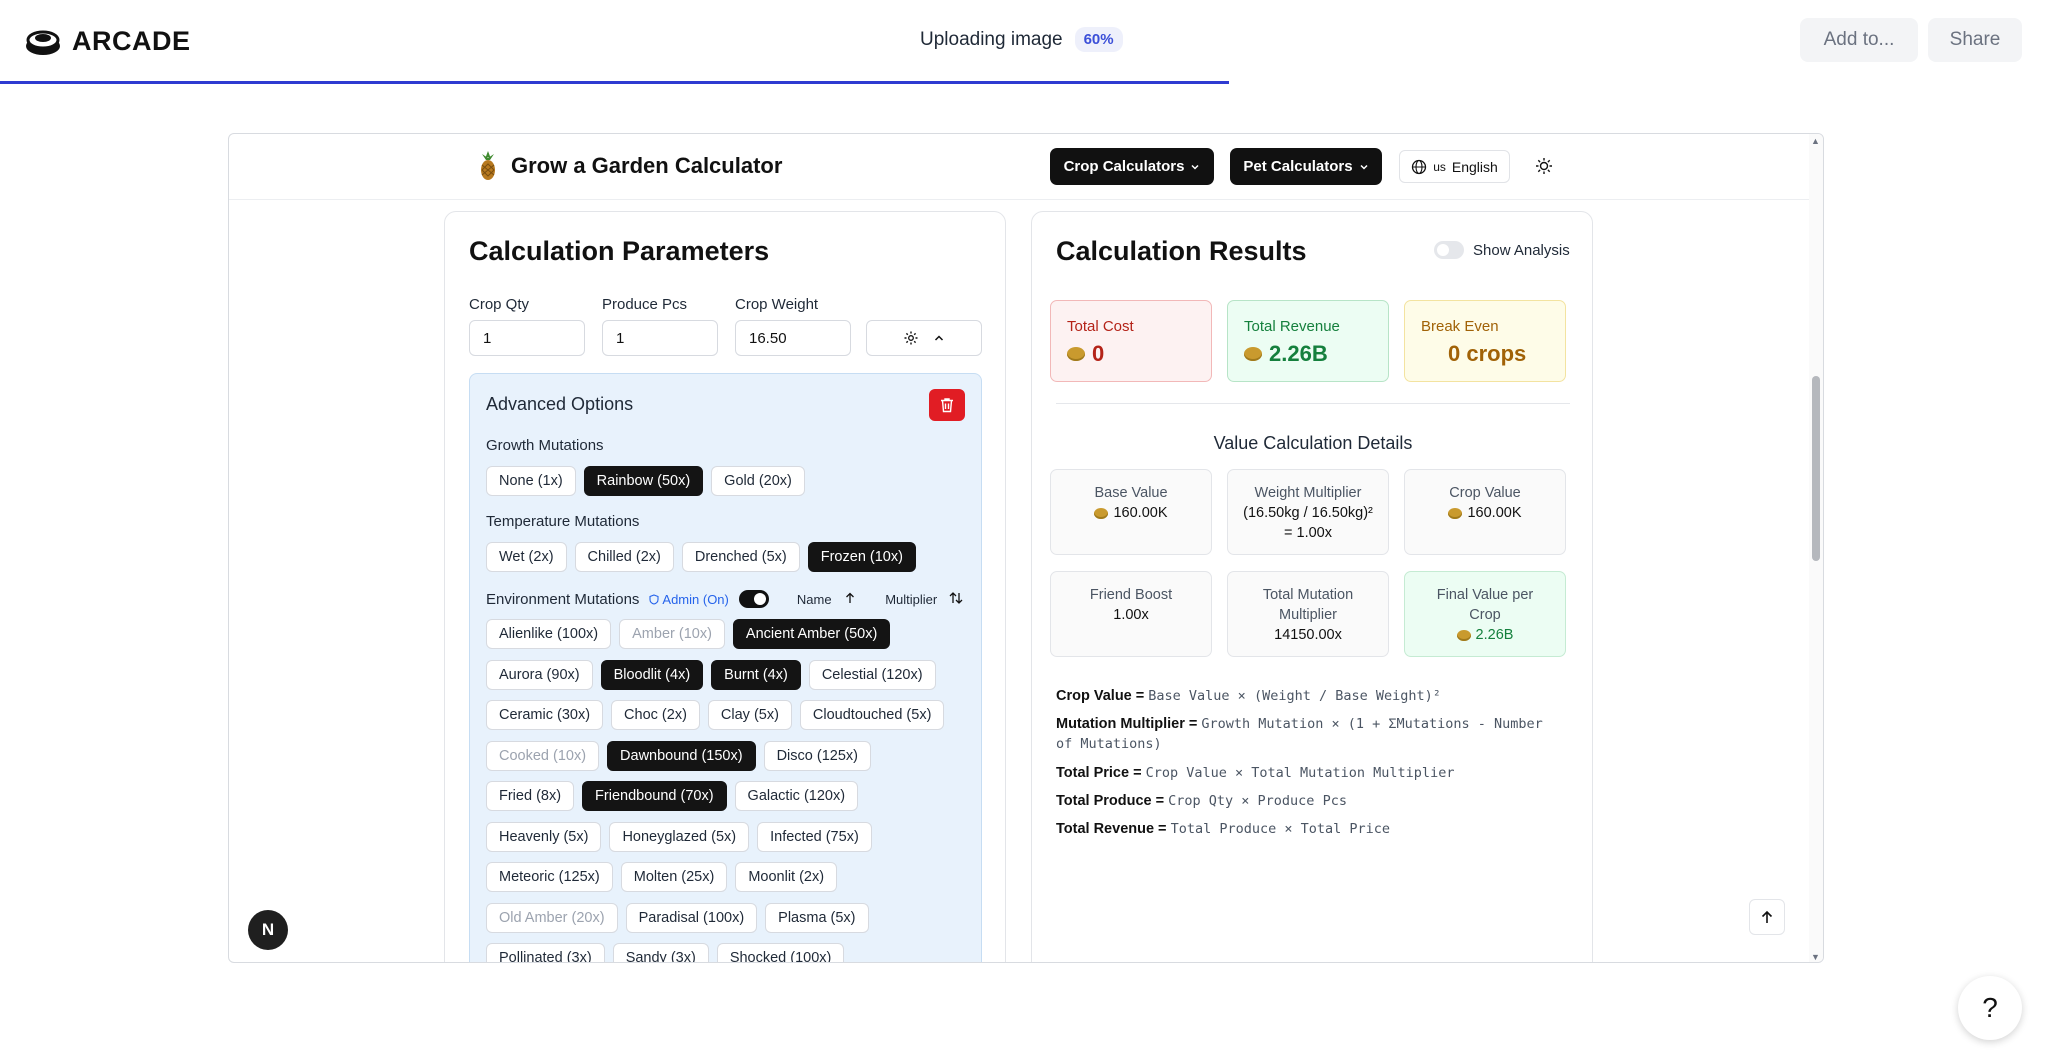 Image resolution: width=2048 pixels, height=1064 pixels. What do you see at coordinates (817, 755) in the screenshot?
I see `mutation-chip: Disco (125x)` at bounding box center [817, 755].